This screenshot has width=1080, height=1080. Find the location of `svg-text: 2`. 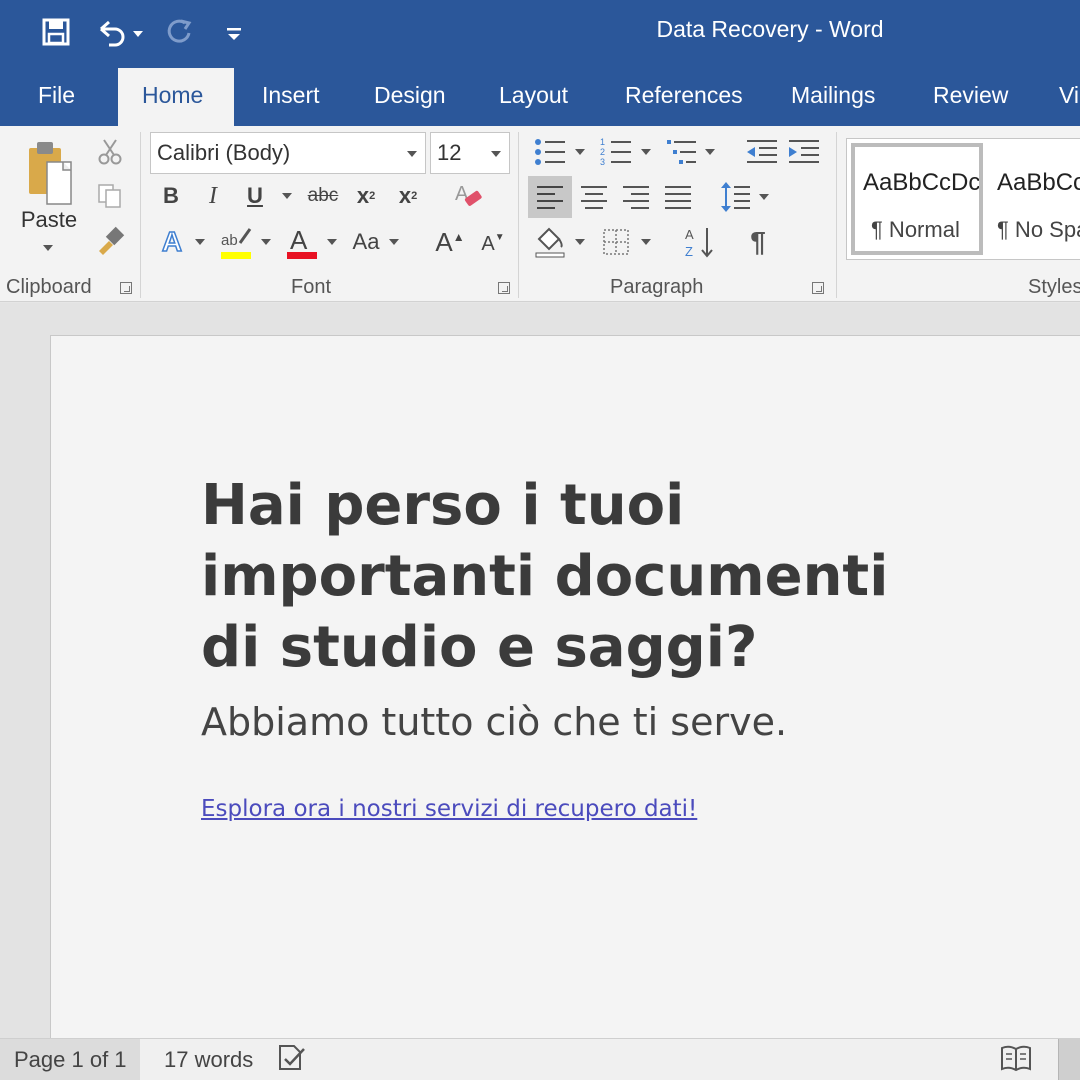

svg-text: 2 is located at coordinates (602, 152).